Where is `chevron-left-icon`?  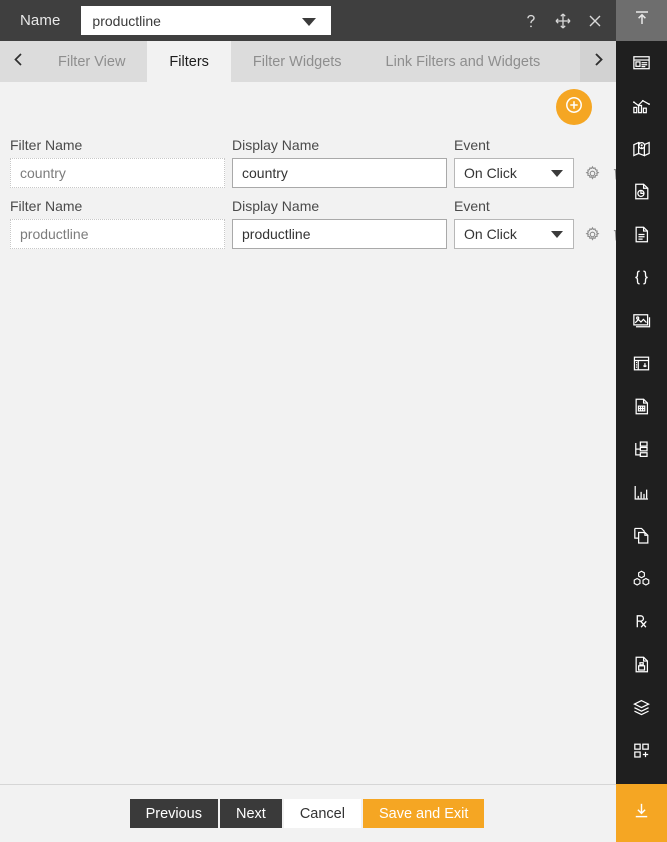
chevron-left-icon is located at coordinates (18, 62).